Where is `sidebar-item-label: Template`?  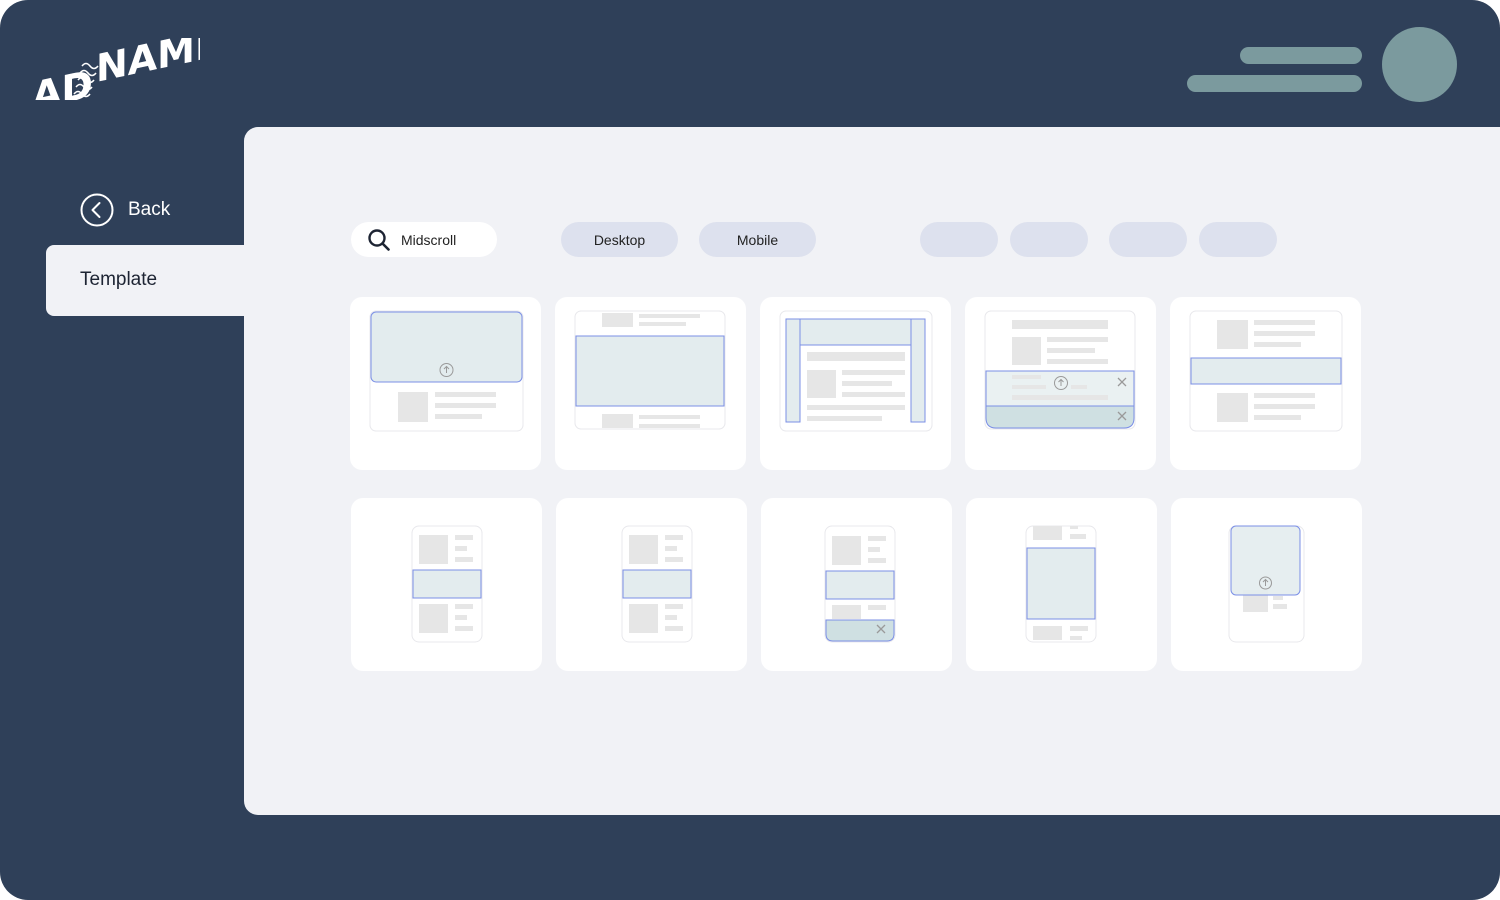
sidebar-item-label: Template is located at coordinates (119, 279).